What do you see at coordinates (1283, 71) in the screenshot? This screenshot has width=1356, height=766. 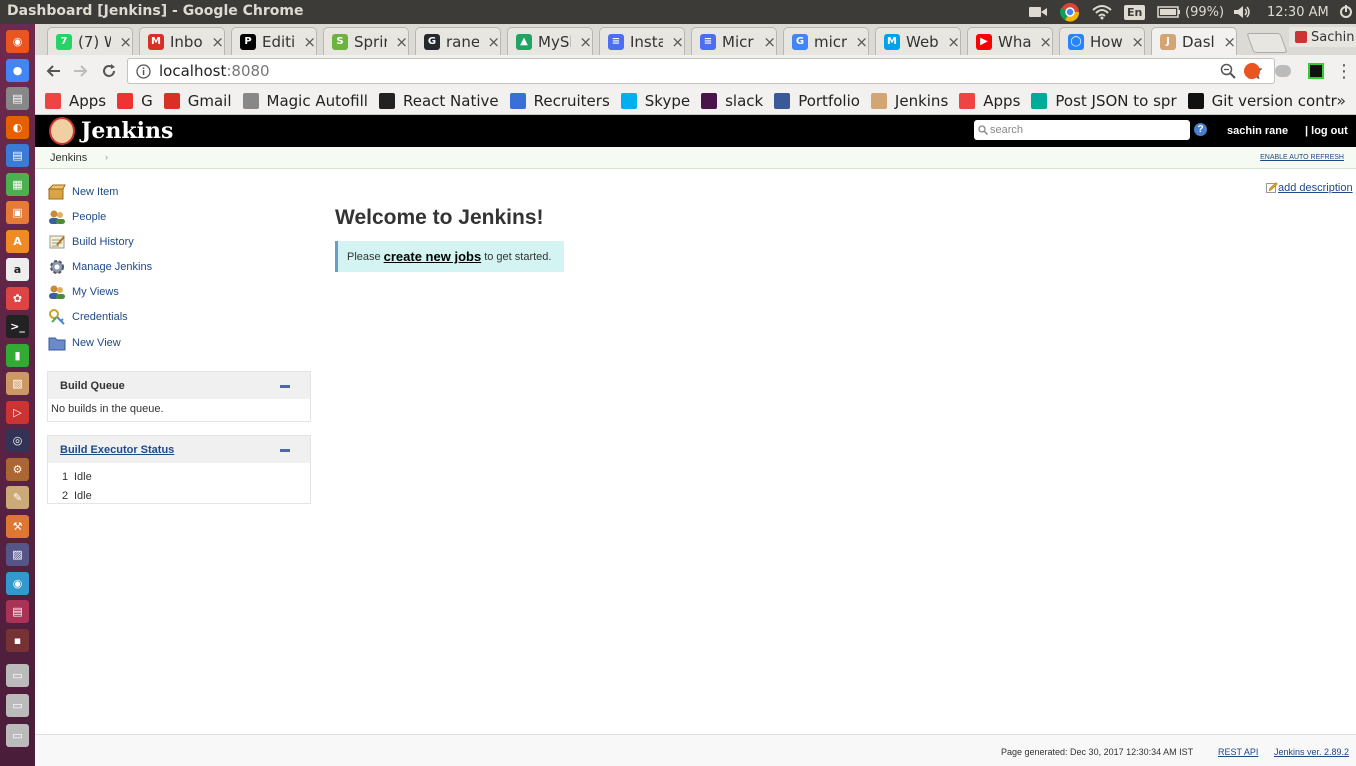 I see `extension-cloud-icon` at bounding box center [1283, 71].